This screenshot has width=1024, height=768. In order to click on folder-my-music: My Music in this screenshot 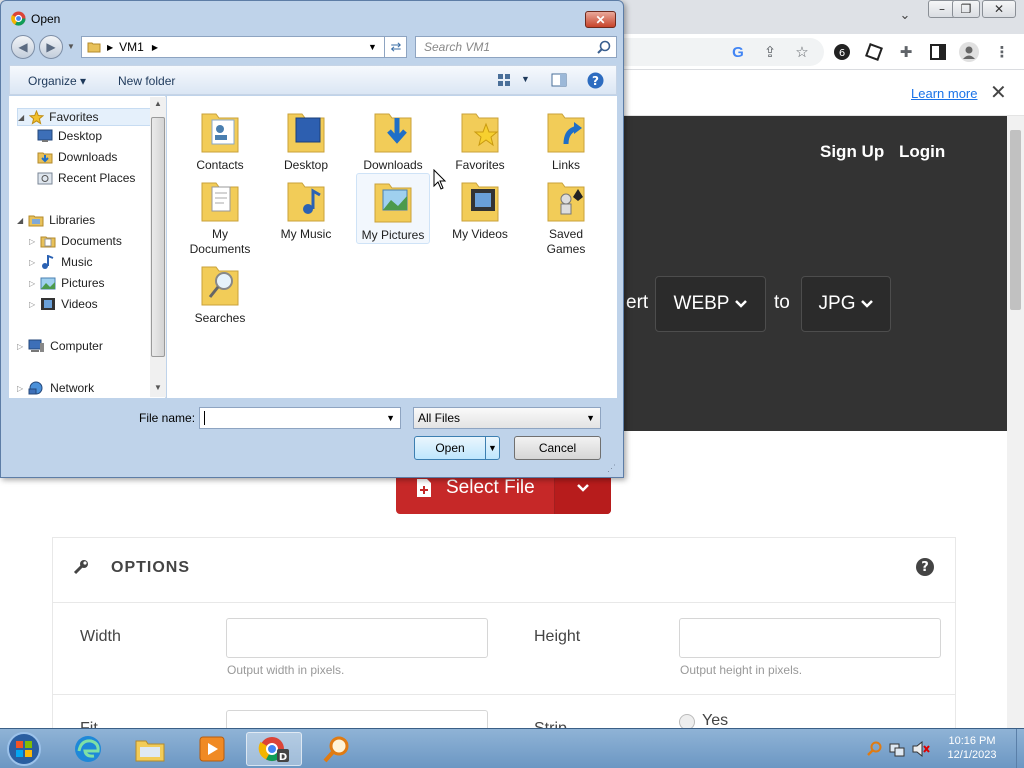, I will do `click(306, 207)`.